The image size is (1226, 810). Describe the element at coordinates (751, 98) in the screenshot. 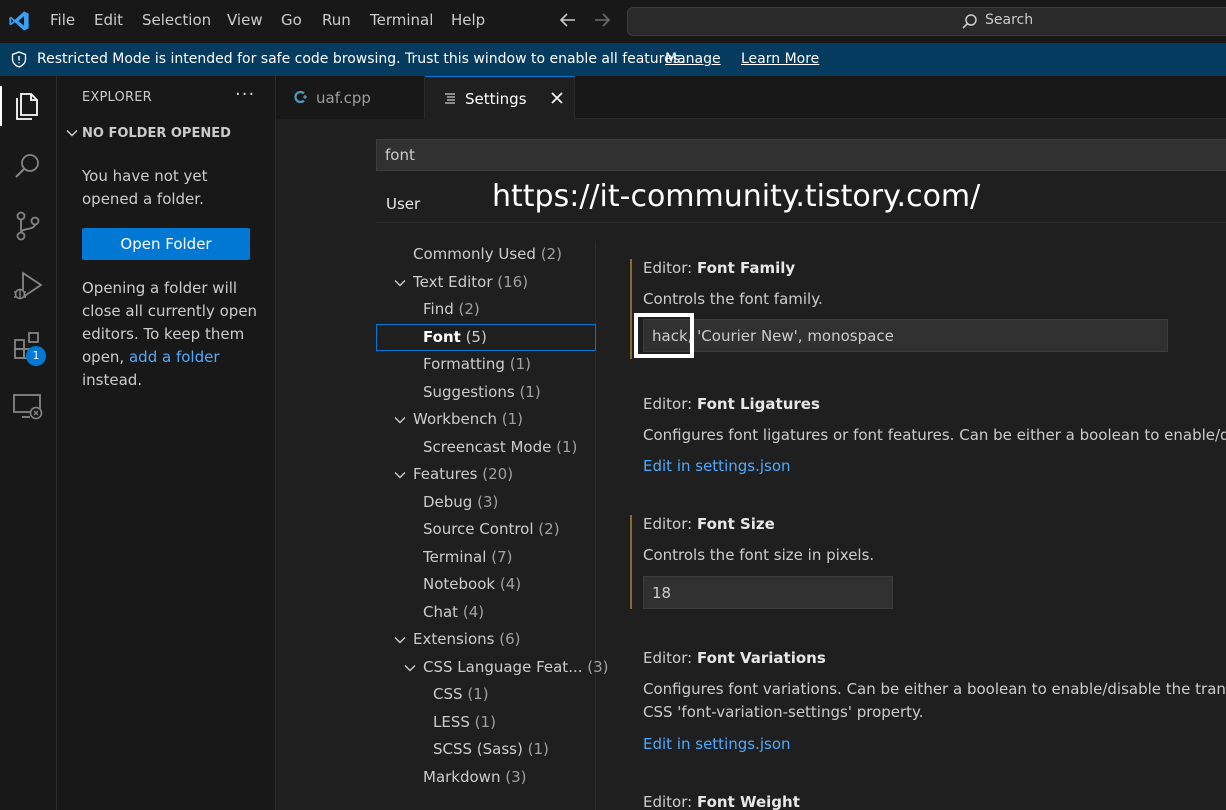

I see `editor-tab-bar: uaf.cpp Settings` at that location.